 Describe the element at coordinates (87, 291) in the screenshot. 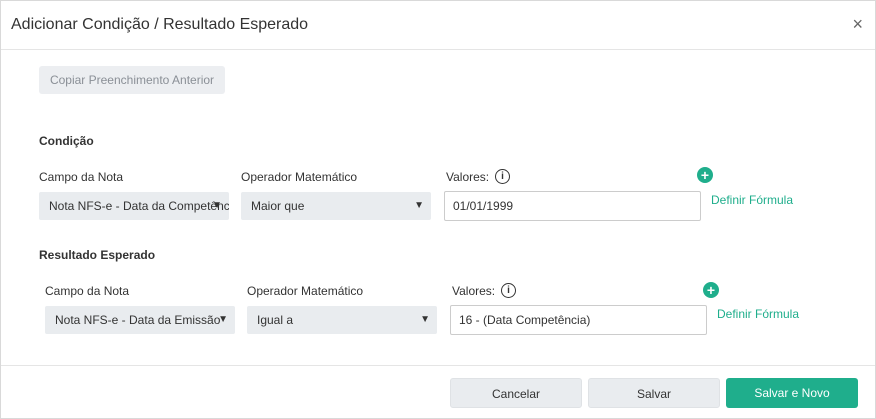

I see `result-campo-label: Campo da Nota` at that location.